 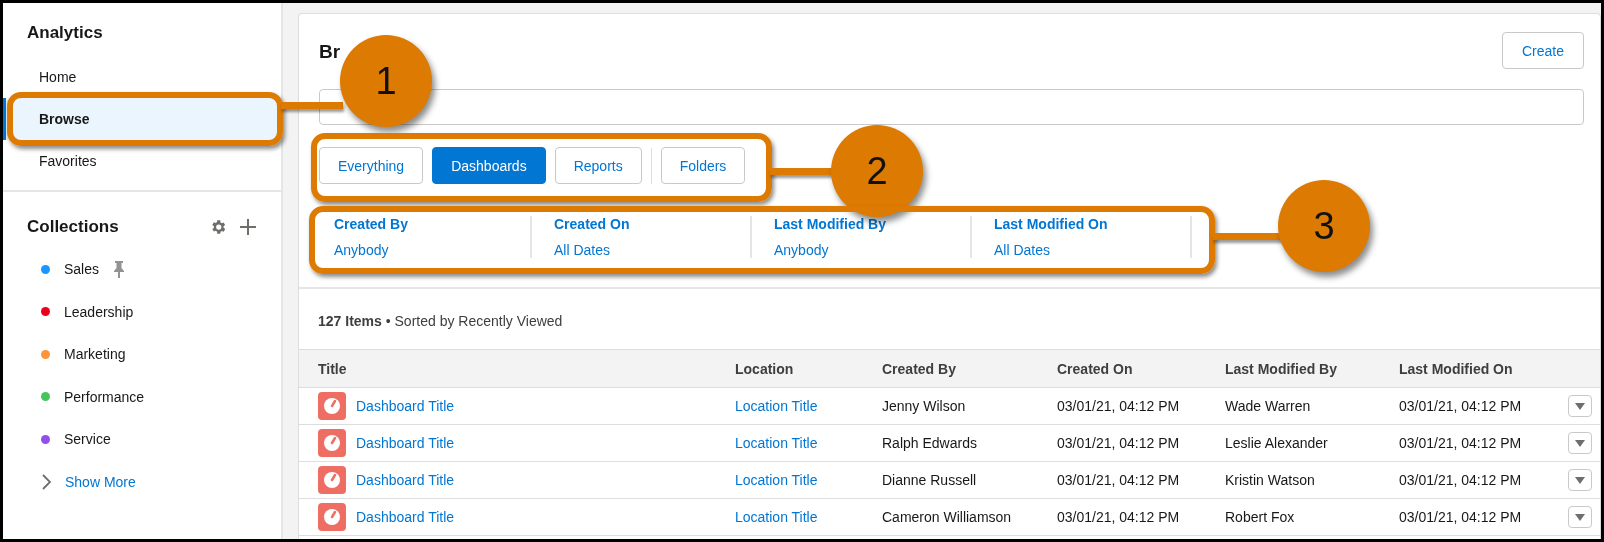 What do you see at coordinates (142, 161) in the screenshot?
I see `nav-item: Favorites` at bounding box center [142, 161].